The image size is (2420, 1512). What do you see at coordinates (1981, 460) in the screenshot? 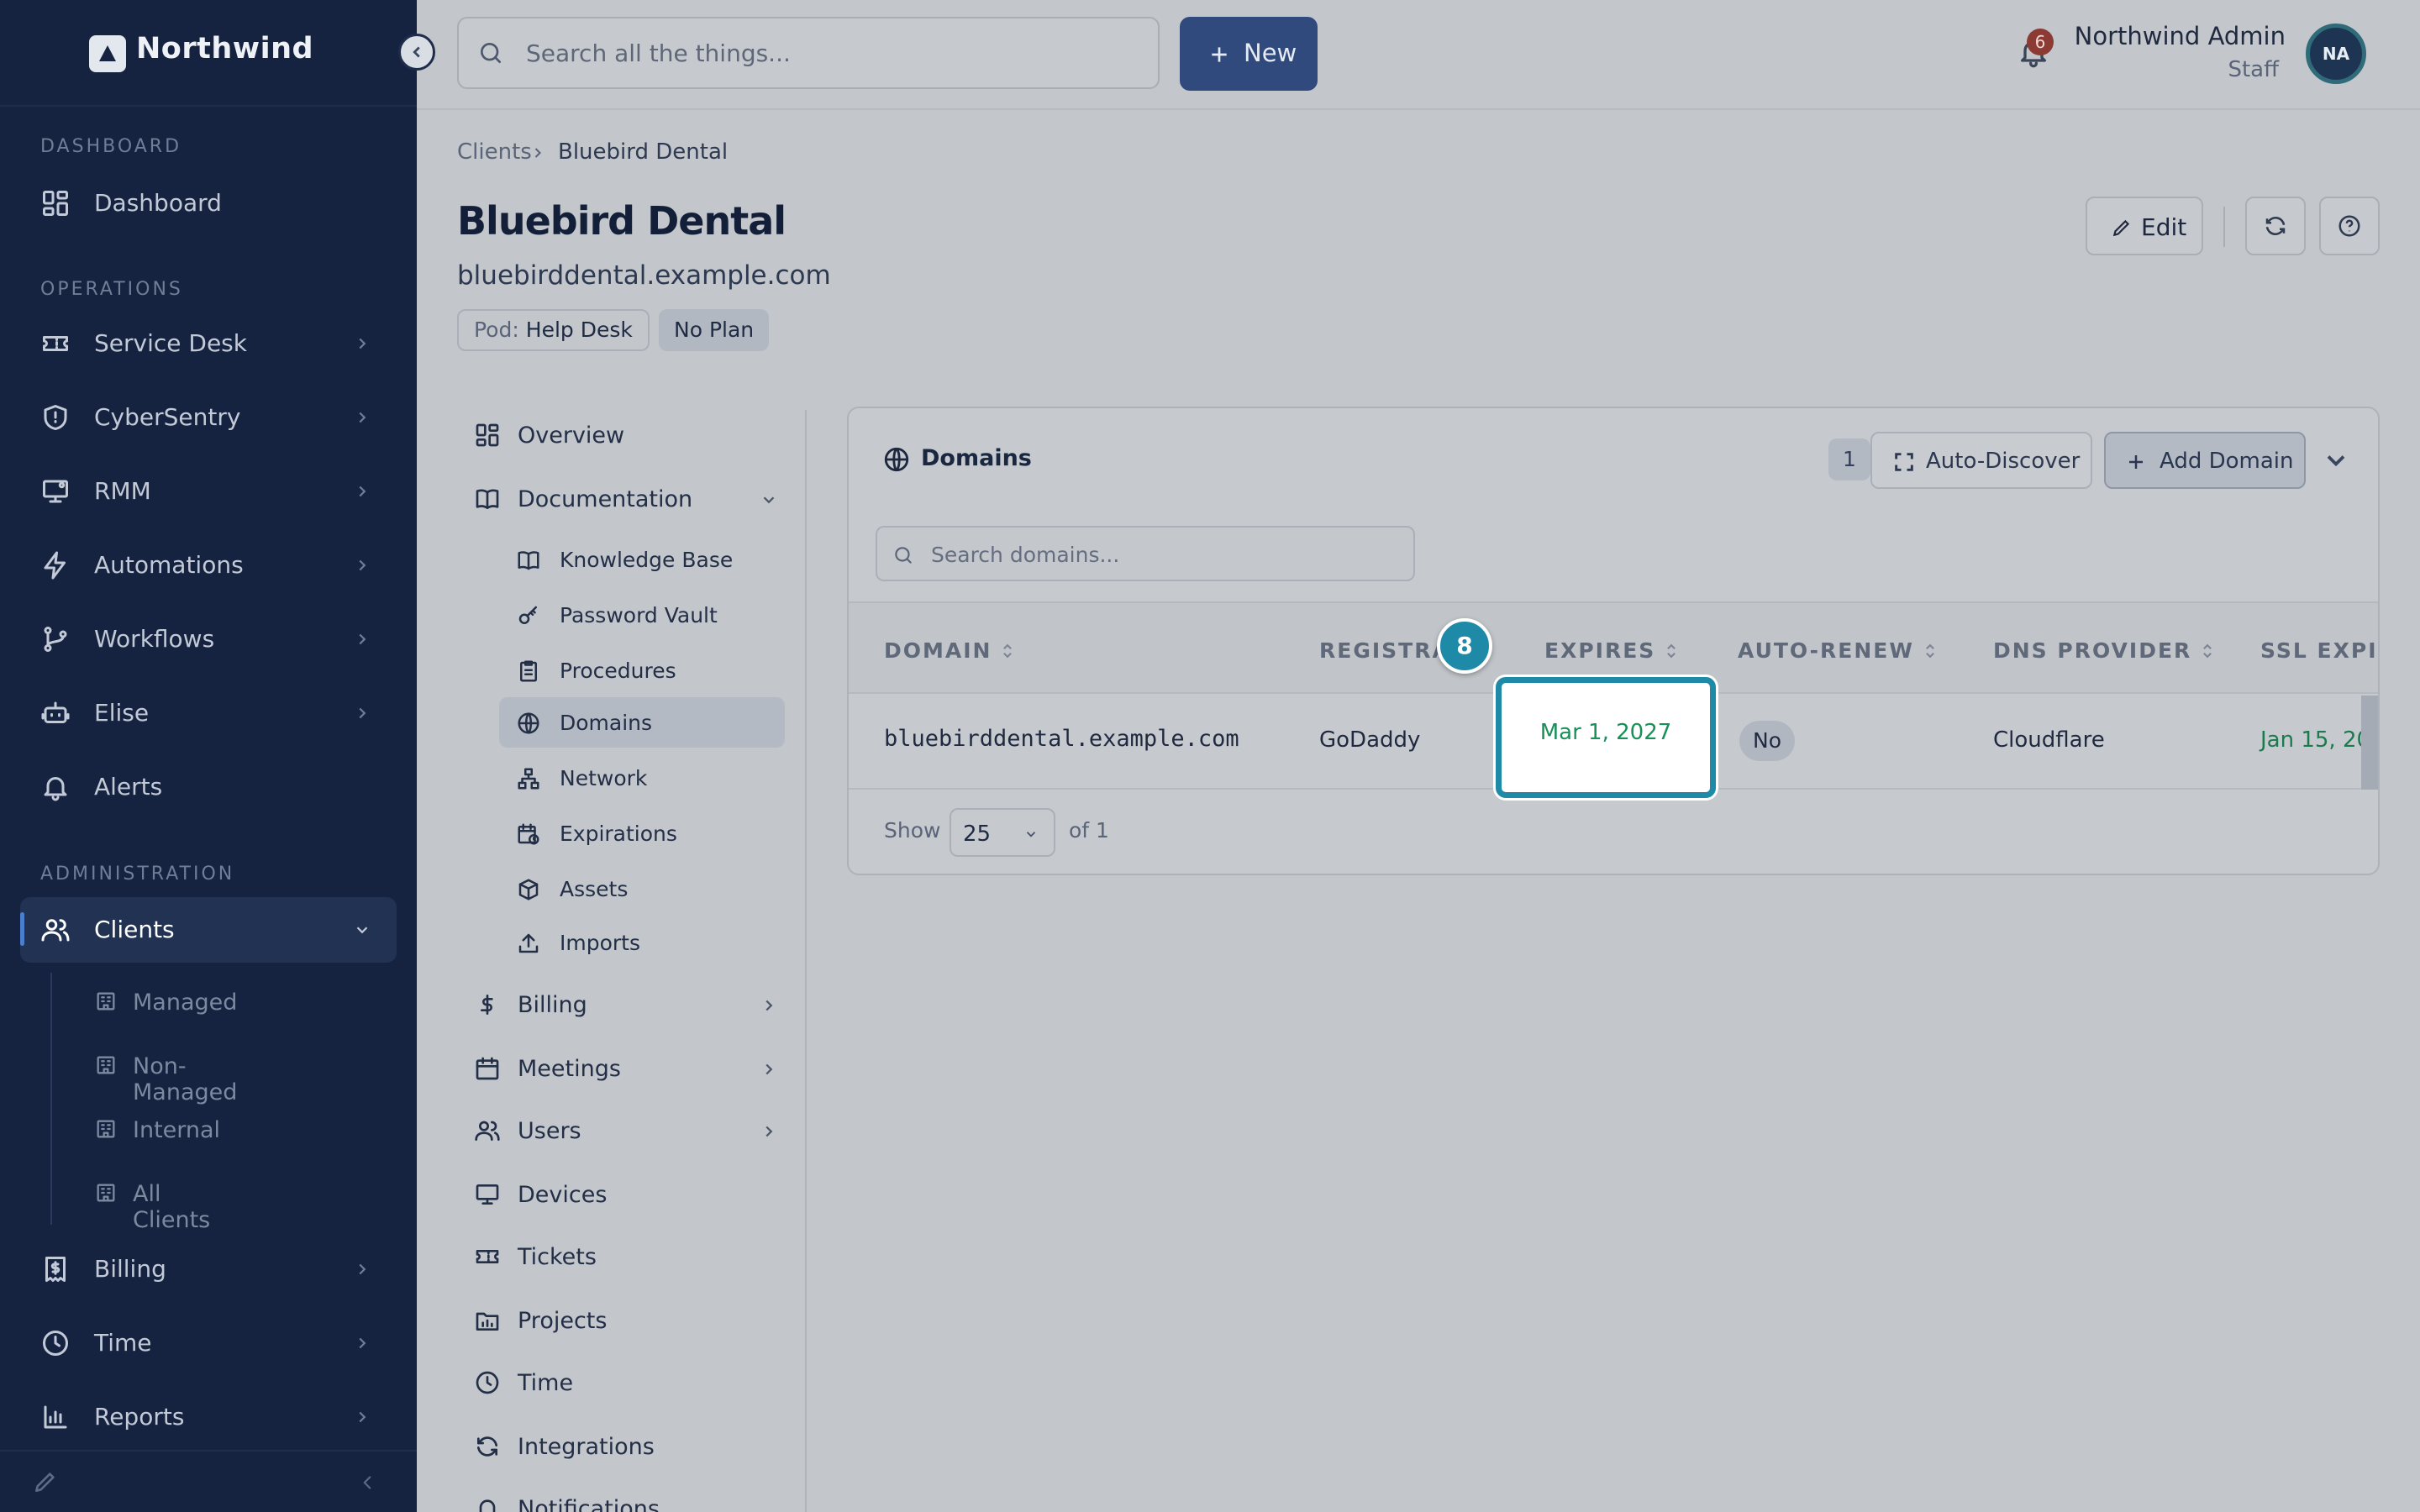
I see `auto-discover-button: Auto-Discover` at bounding box center [1981, 460].